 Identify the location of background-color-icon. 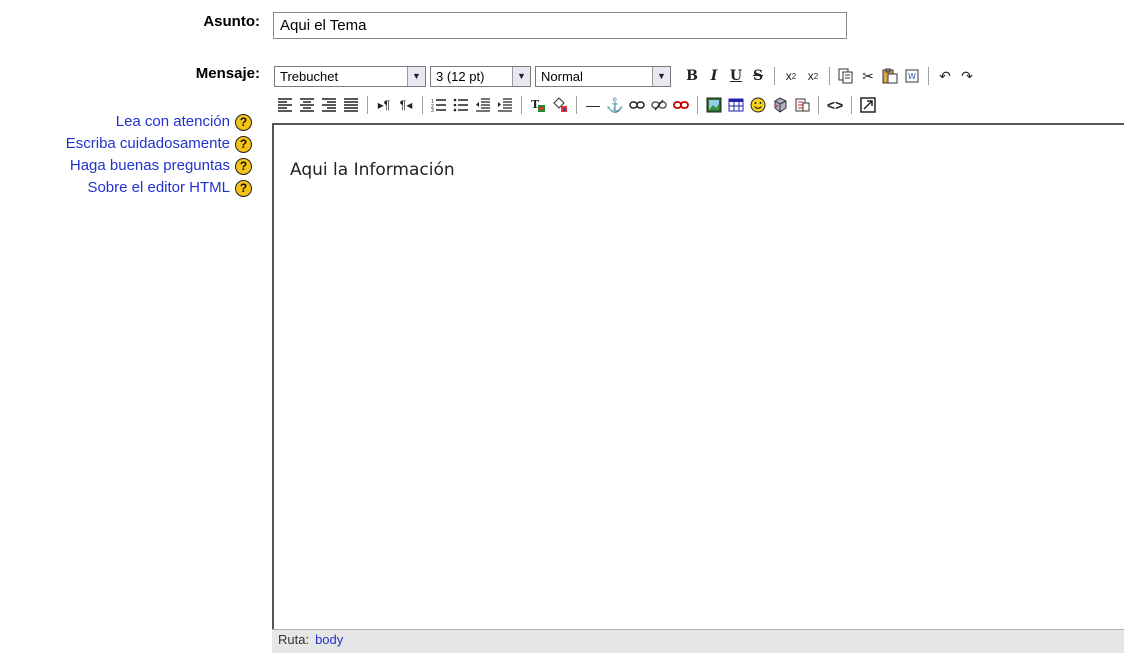
(560, 105).